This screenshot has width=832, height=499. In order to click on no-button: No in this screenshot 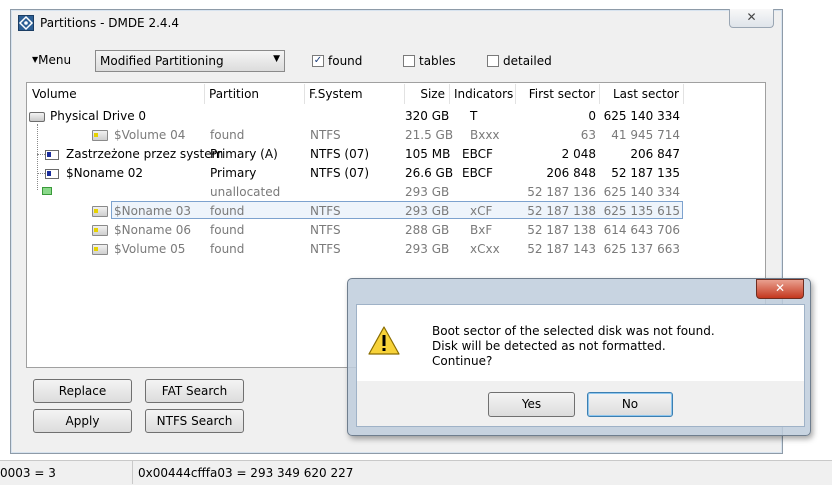, I will do `click(630, 404)`.